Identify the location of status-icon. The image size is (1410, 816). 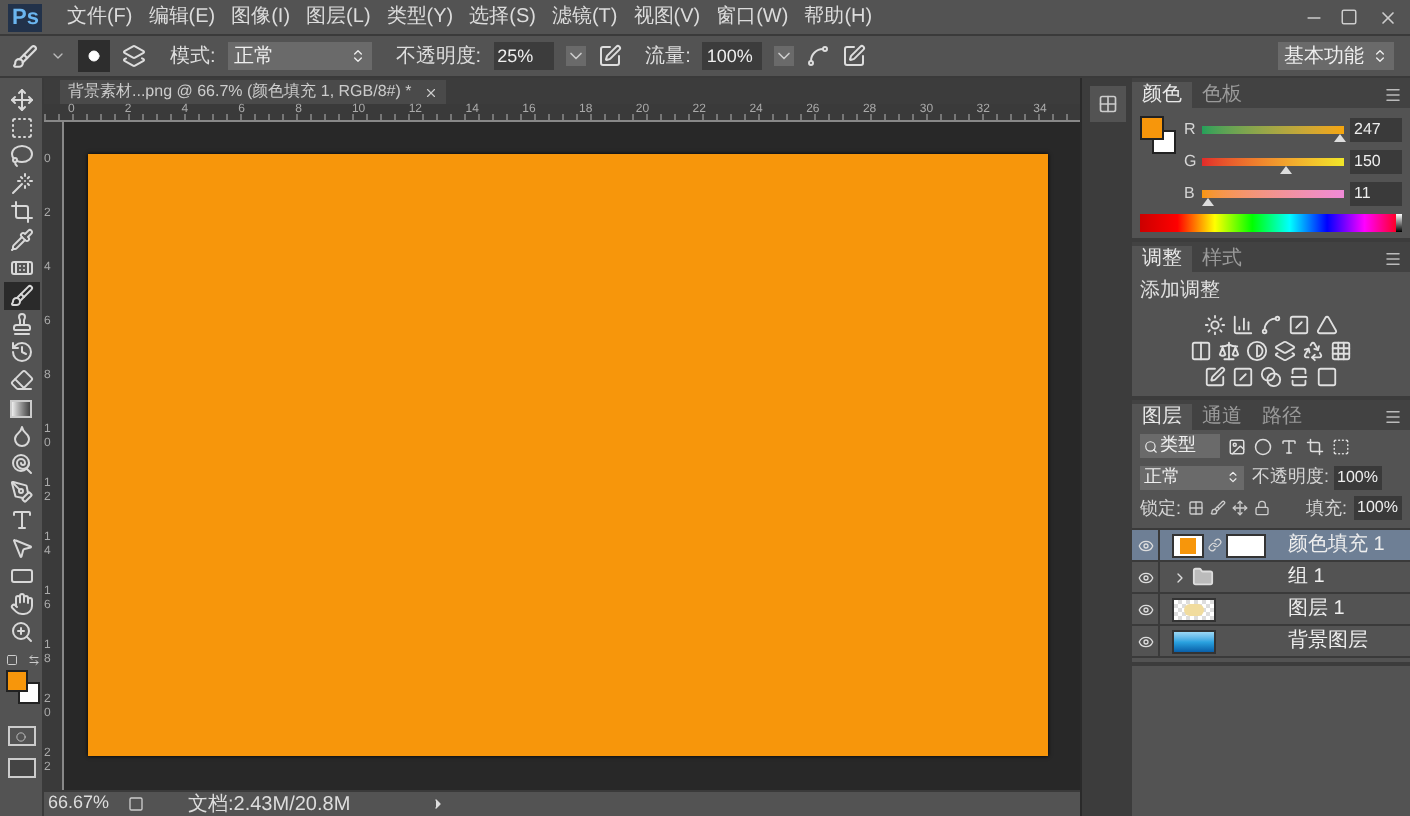
(136, 804).